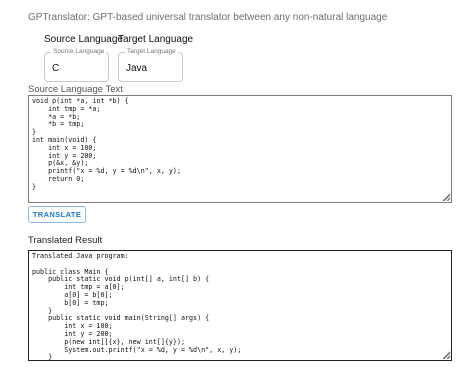  What do you see at coordinates (150, 68) in the screenshot?
I see `target-language-input` at bounding box center [150, 68].